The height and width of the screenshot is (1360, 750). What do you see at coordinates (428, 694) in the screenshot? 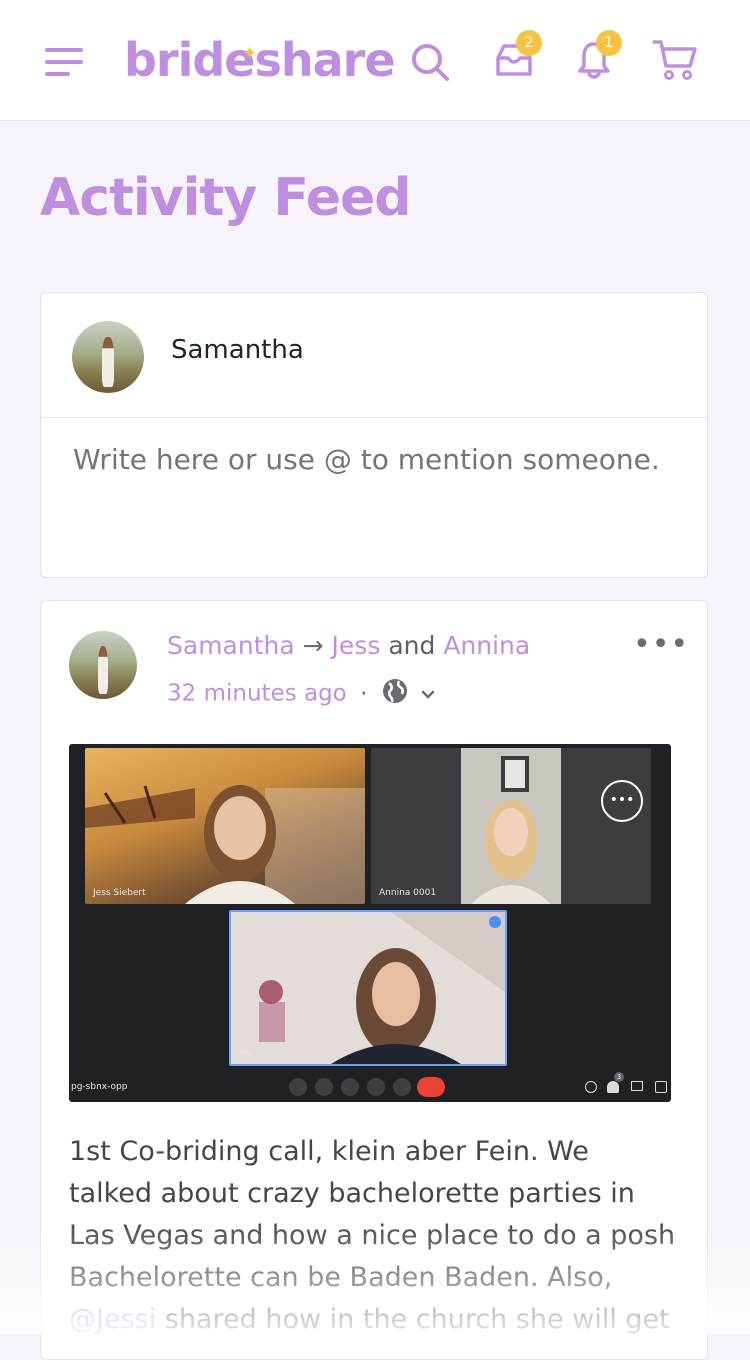
I see `chevron-down-icon` at bounding box center [428, 694].